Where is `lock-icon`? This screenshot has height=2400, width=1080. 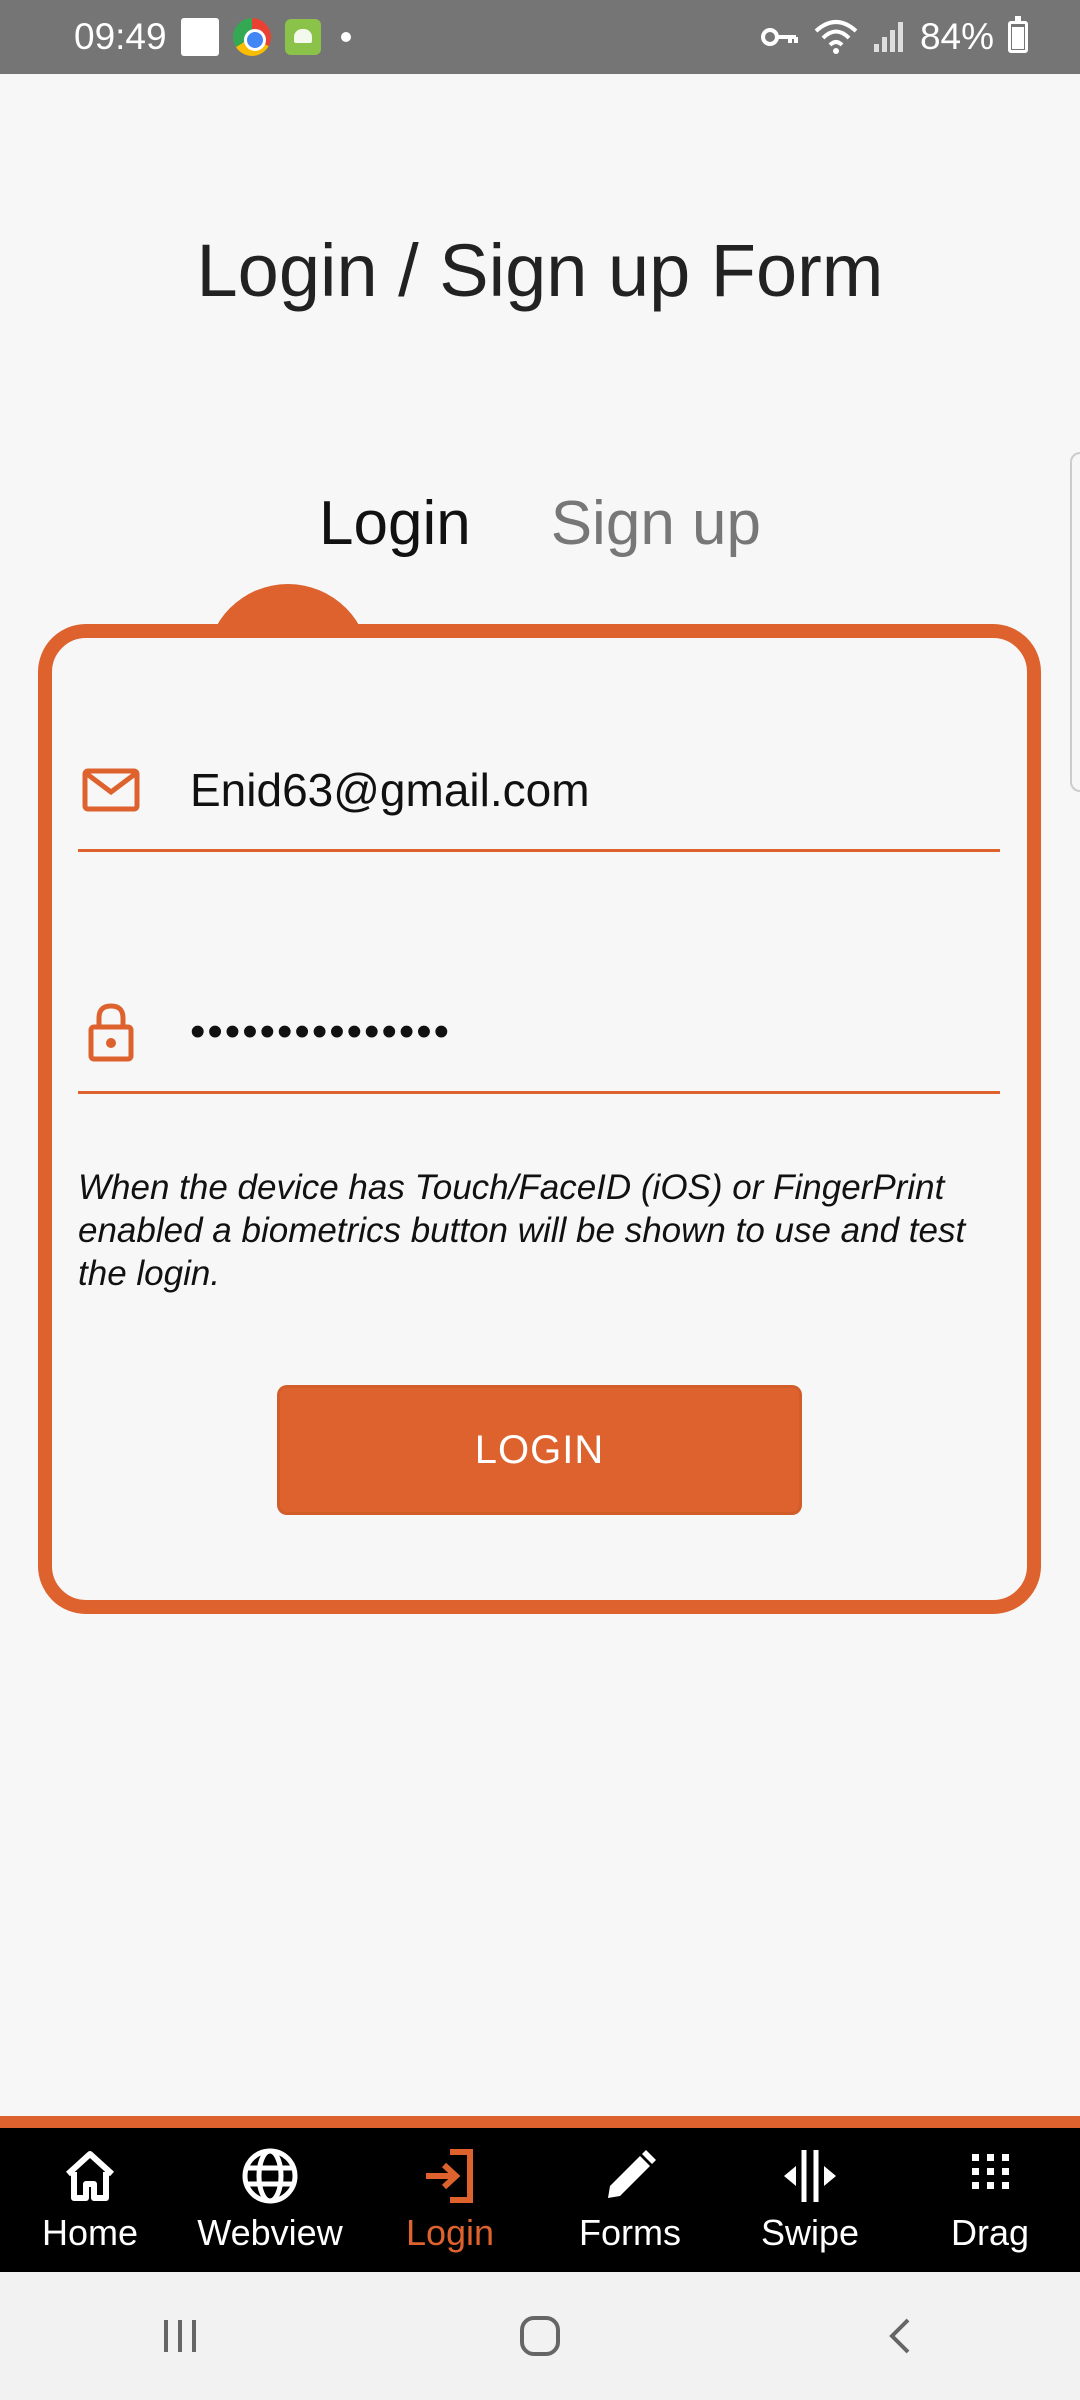 lock-icon is located at coordinates (111, 1032).